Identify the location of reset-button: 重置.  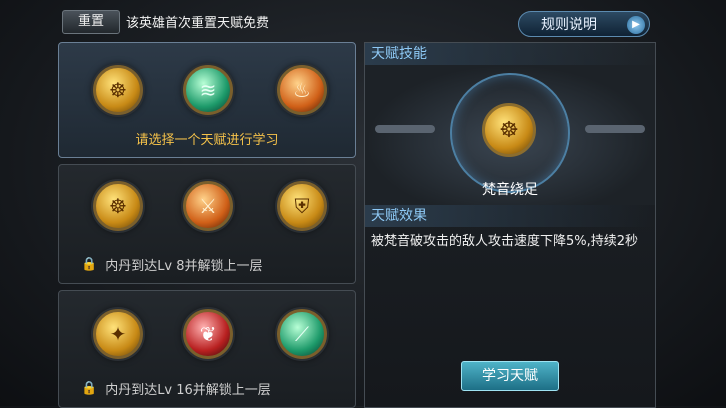
(91, 22).